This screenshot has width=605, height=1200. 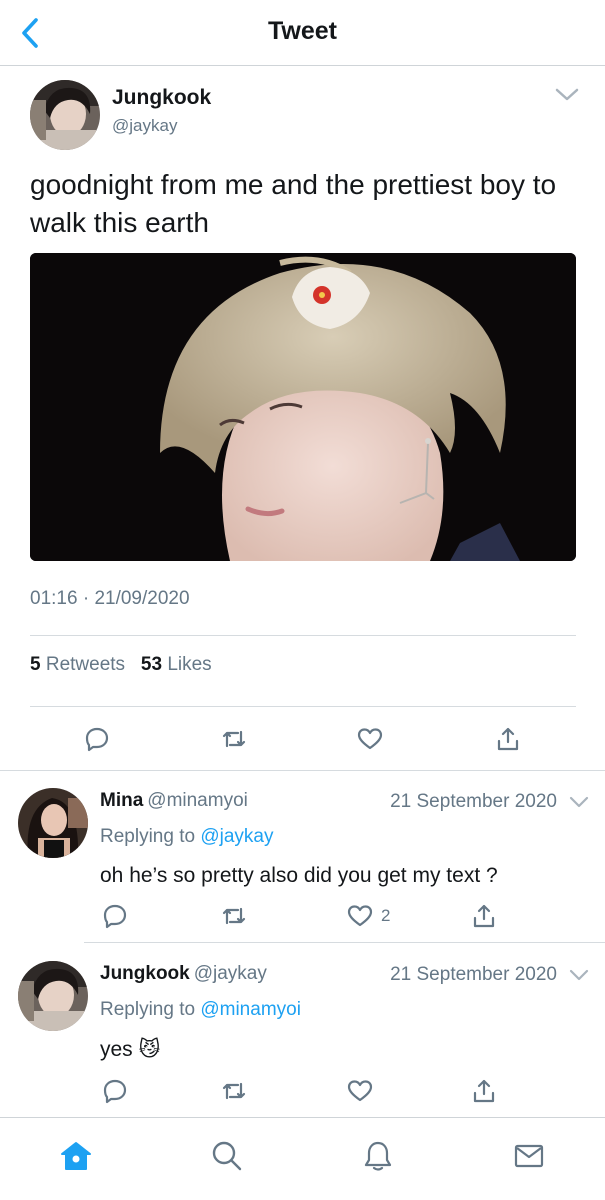 What do you see at coordinates (230, 973) in the screenshot?
I see `reply-author-handle: @jaykay` at bounding box center [230, 973].